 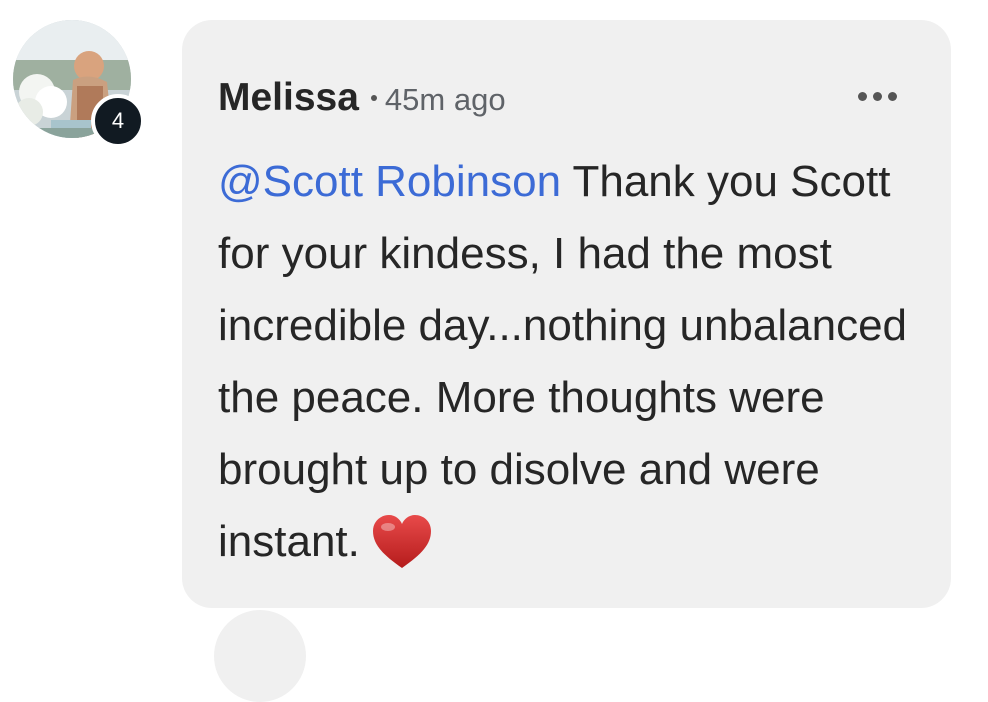 I want to click on more-options-button, so click(x=877, y=96).